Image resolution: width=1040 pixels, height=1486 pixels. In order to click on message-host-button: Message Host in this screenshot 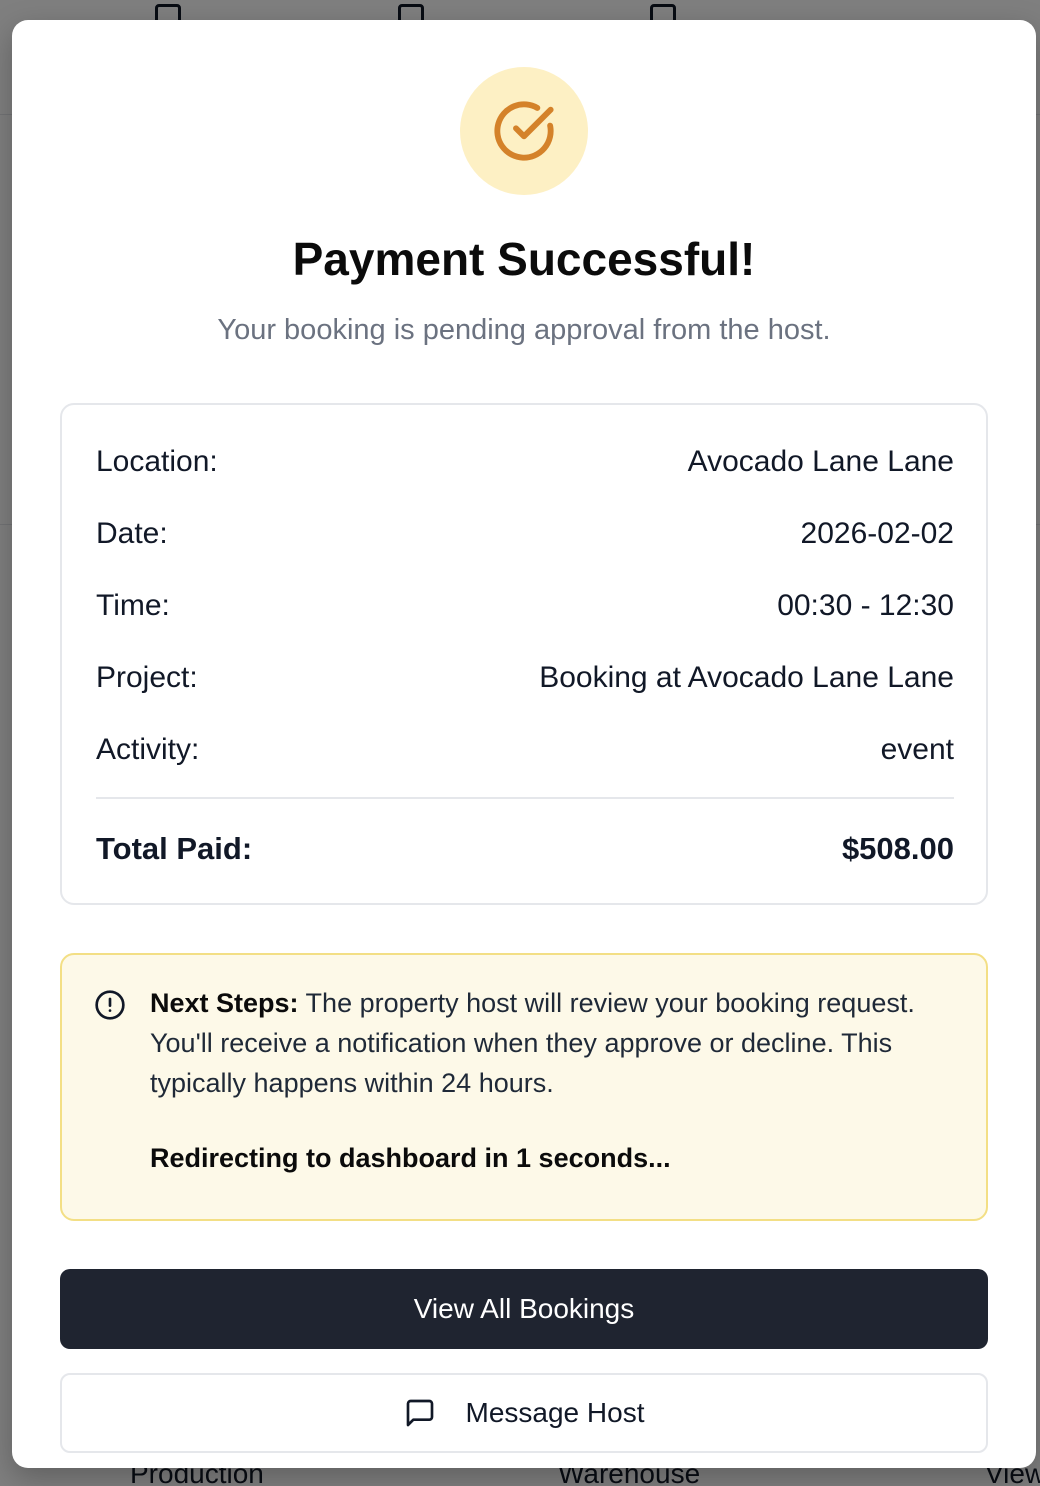, I will do `click(524, 1413)`.